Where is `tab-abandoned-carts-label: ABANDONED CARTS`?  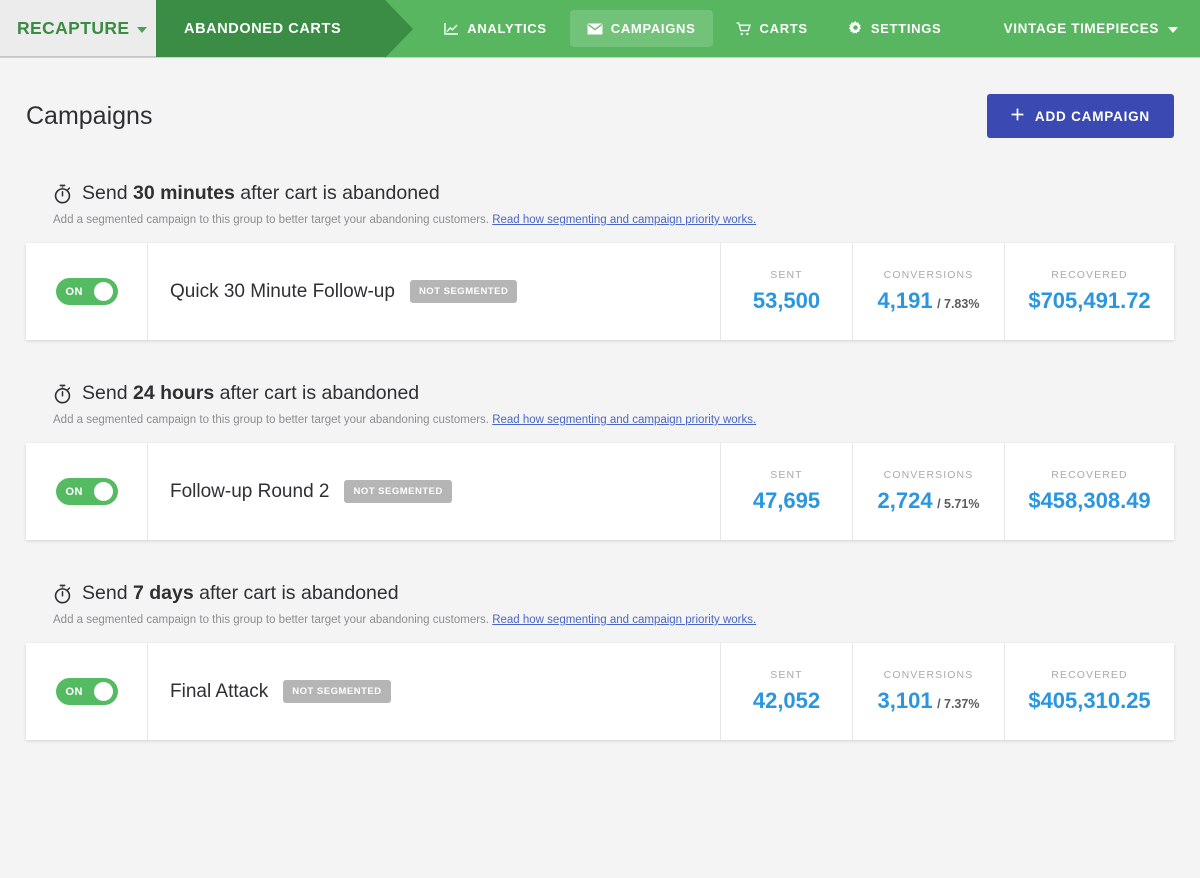 tab-abandoned-carts-label: ABANDONED CARTS is located at coordinates (263, 28).